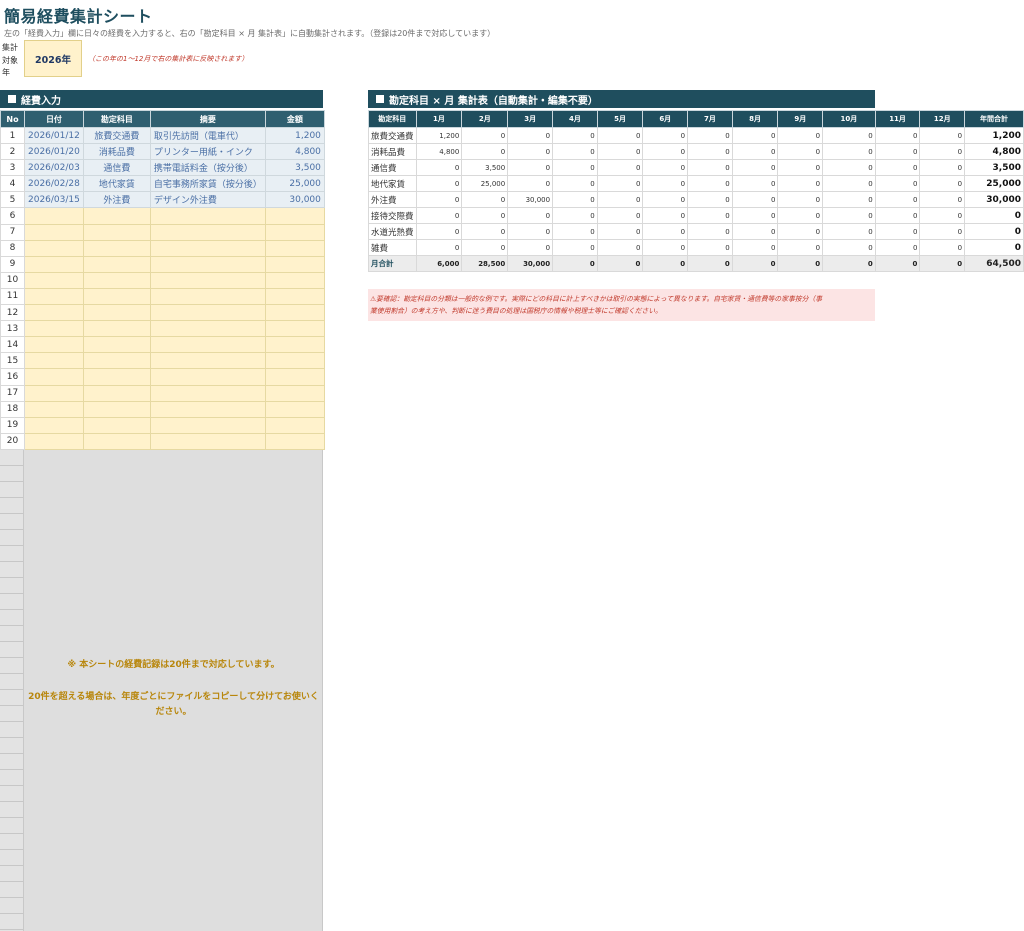 Image resolution: width=1024 pixels, height=931 pixels. I want to click on annual-total: 4,800, so click(994, 151).